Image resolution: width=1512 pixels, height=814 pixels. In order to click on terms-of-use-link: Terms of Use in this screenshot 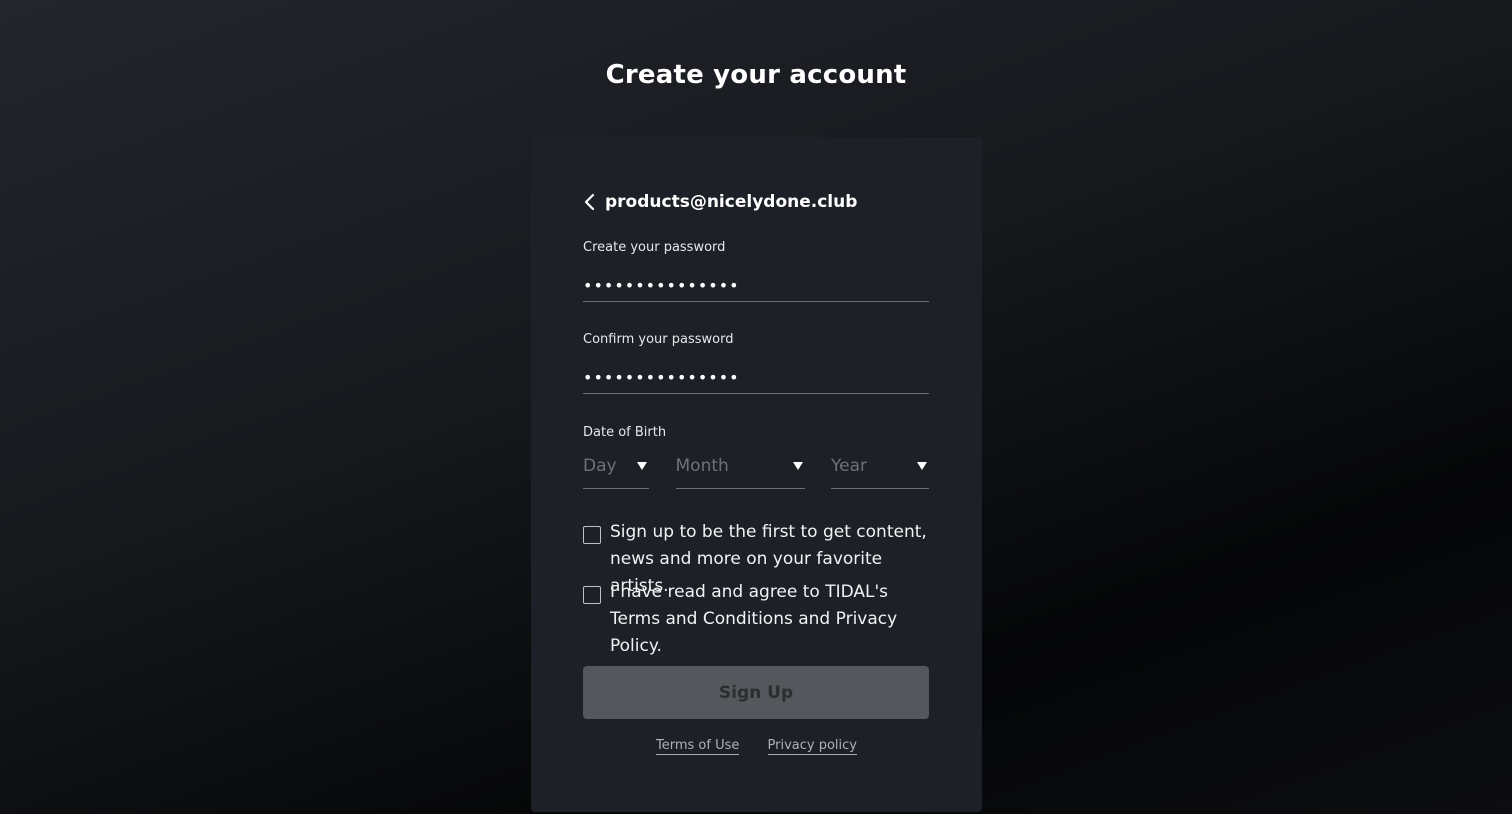, I will do `click(698, 746)`.